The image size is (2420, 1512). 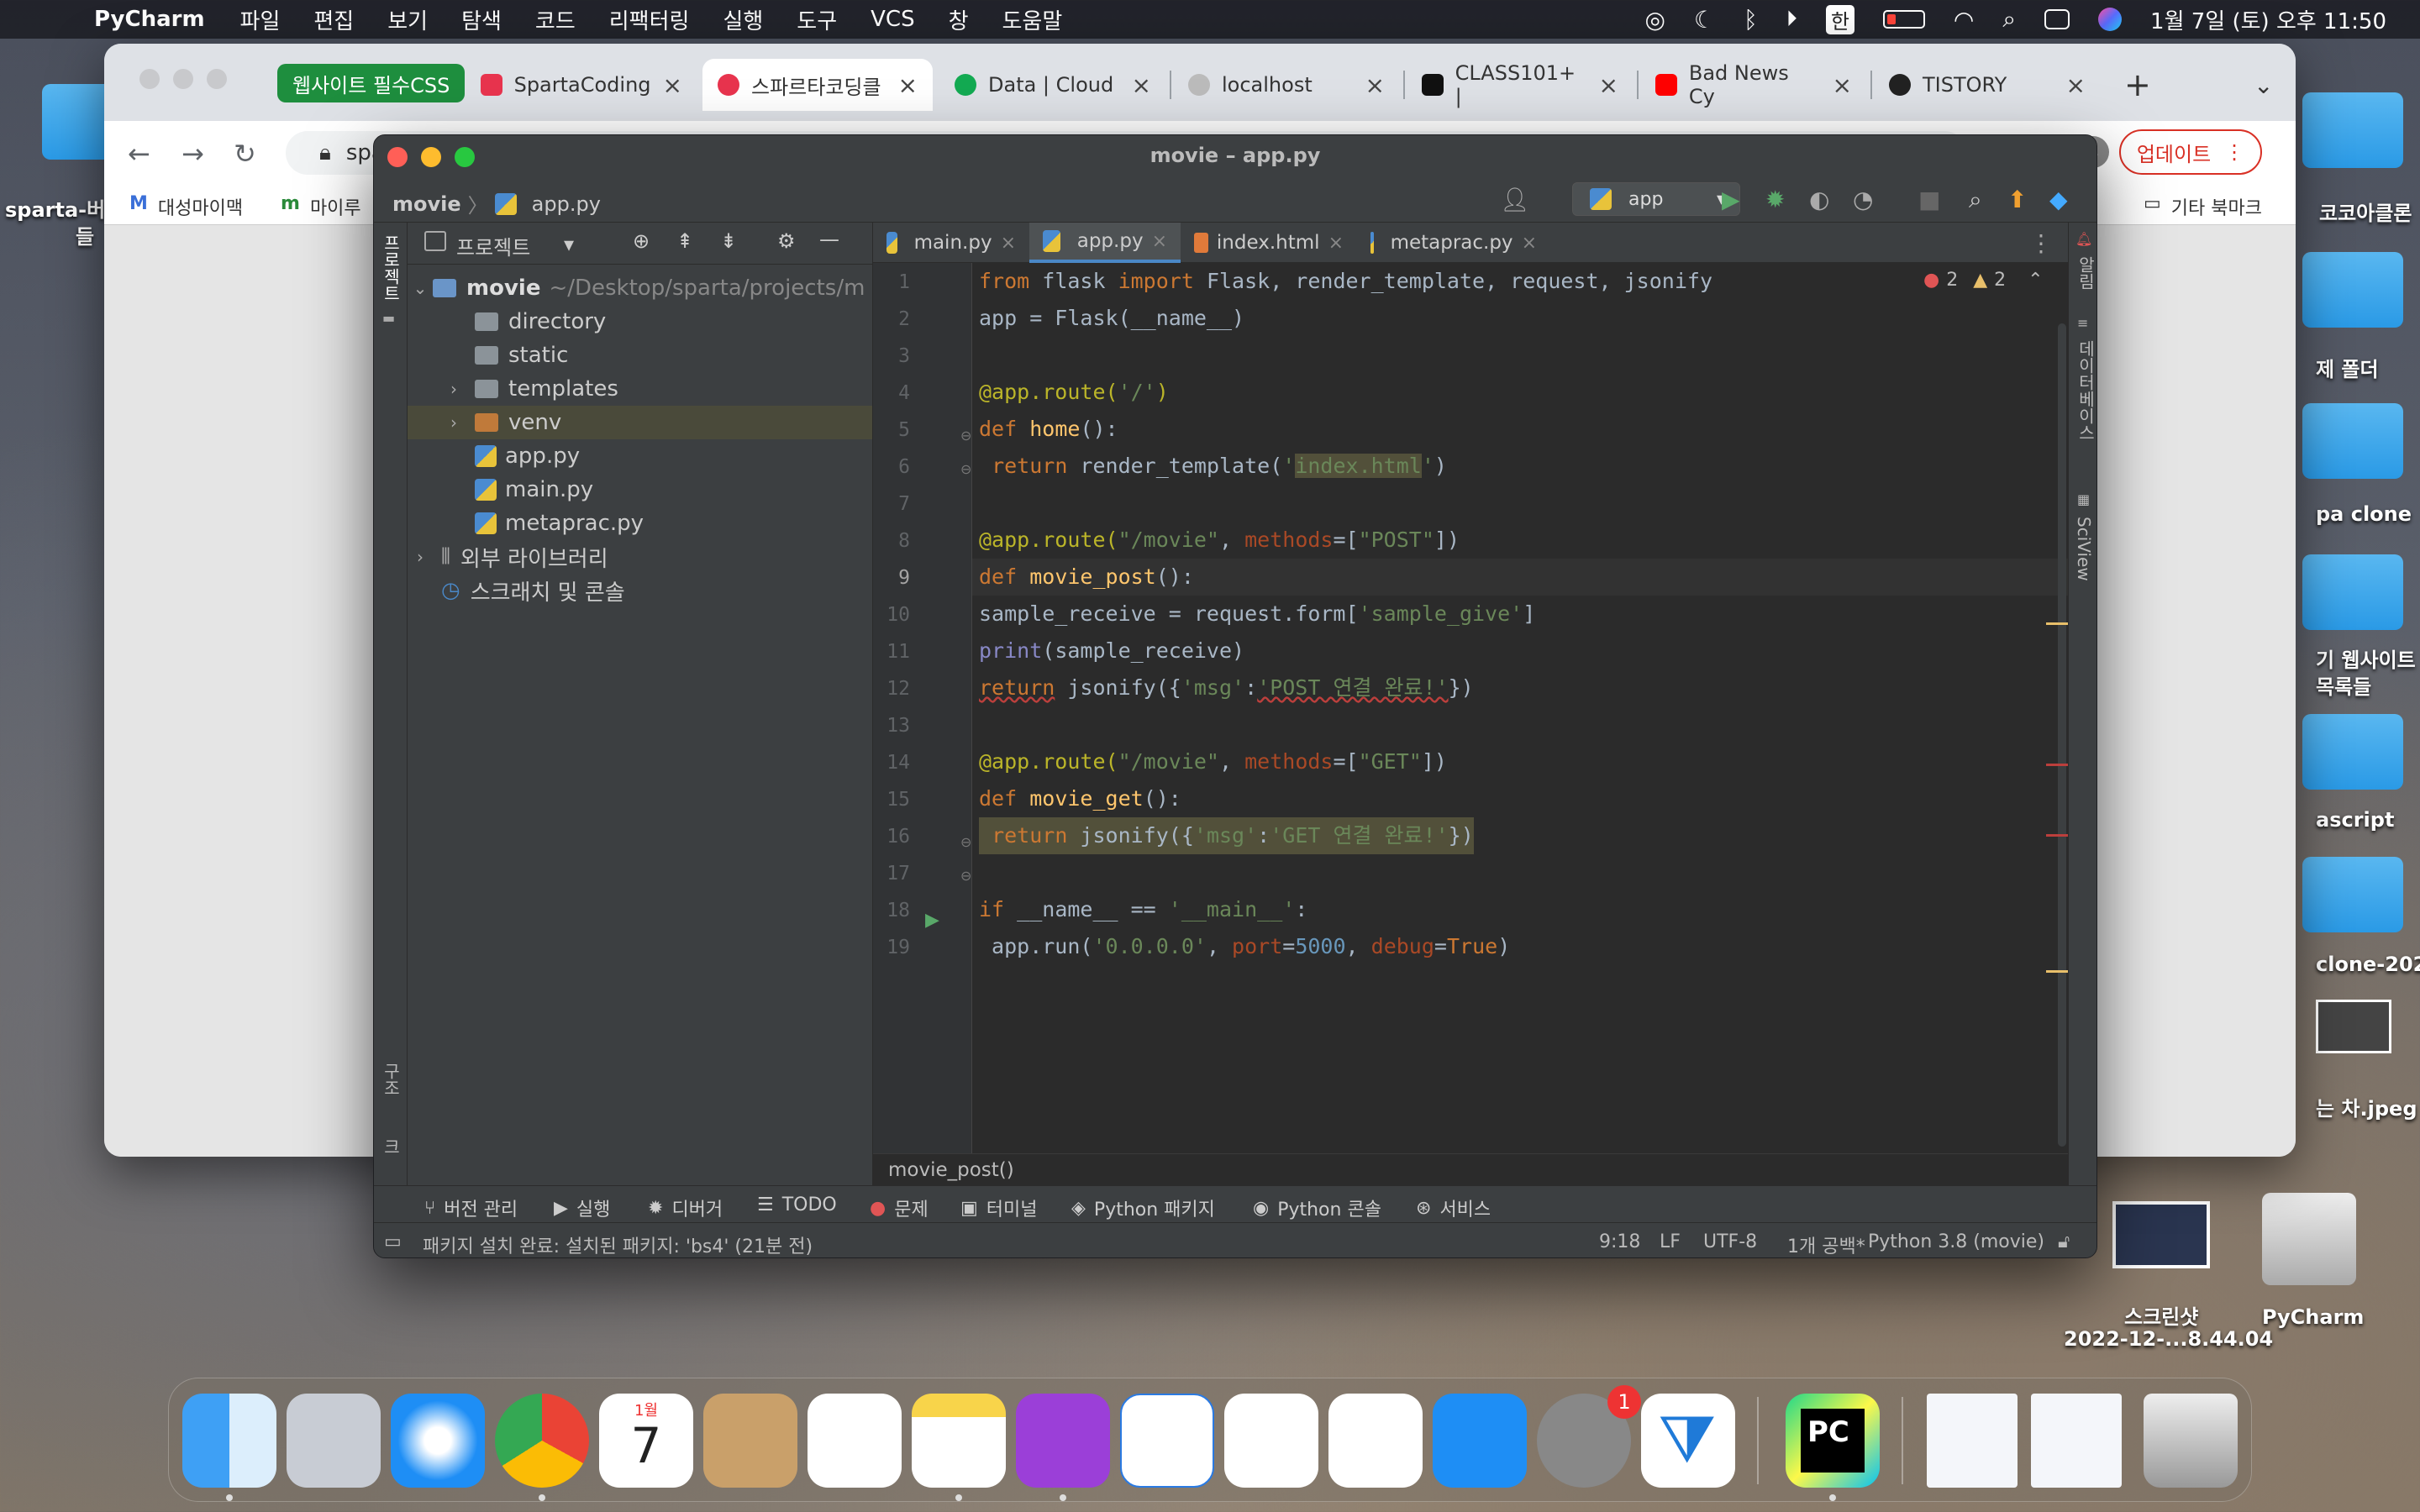 I want to click on locate-icon: ⊕, so click(x=642, y=241).